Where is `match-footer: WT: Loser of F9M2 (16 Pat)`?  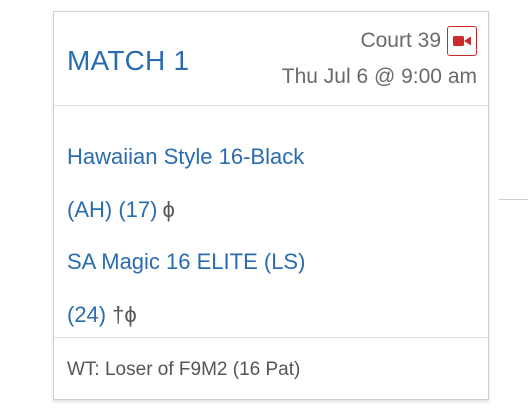
match-footer: WT: Loser of F9M2 (16 Pat) is located at coordinates (271, 369).